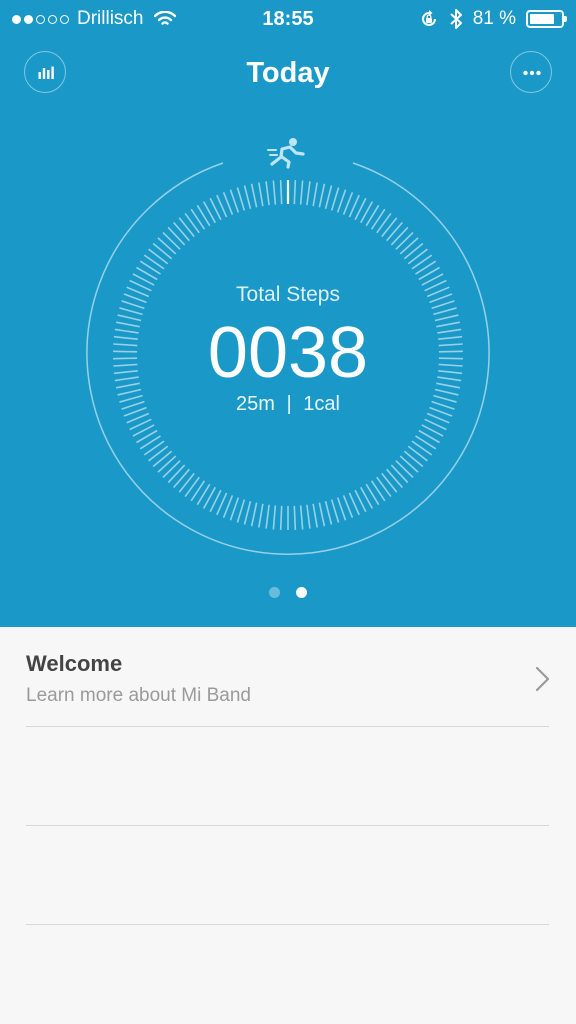 This screenshot has height=1024, width=576. What do you see at coordinates (542, 679) in the screenshot?
I see `chevron-right-icon` at bounding box center [542, 679].